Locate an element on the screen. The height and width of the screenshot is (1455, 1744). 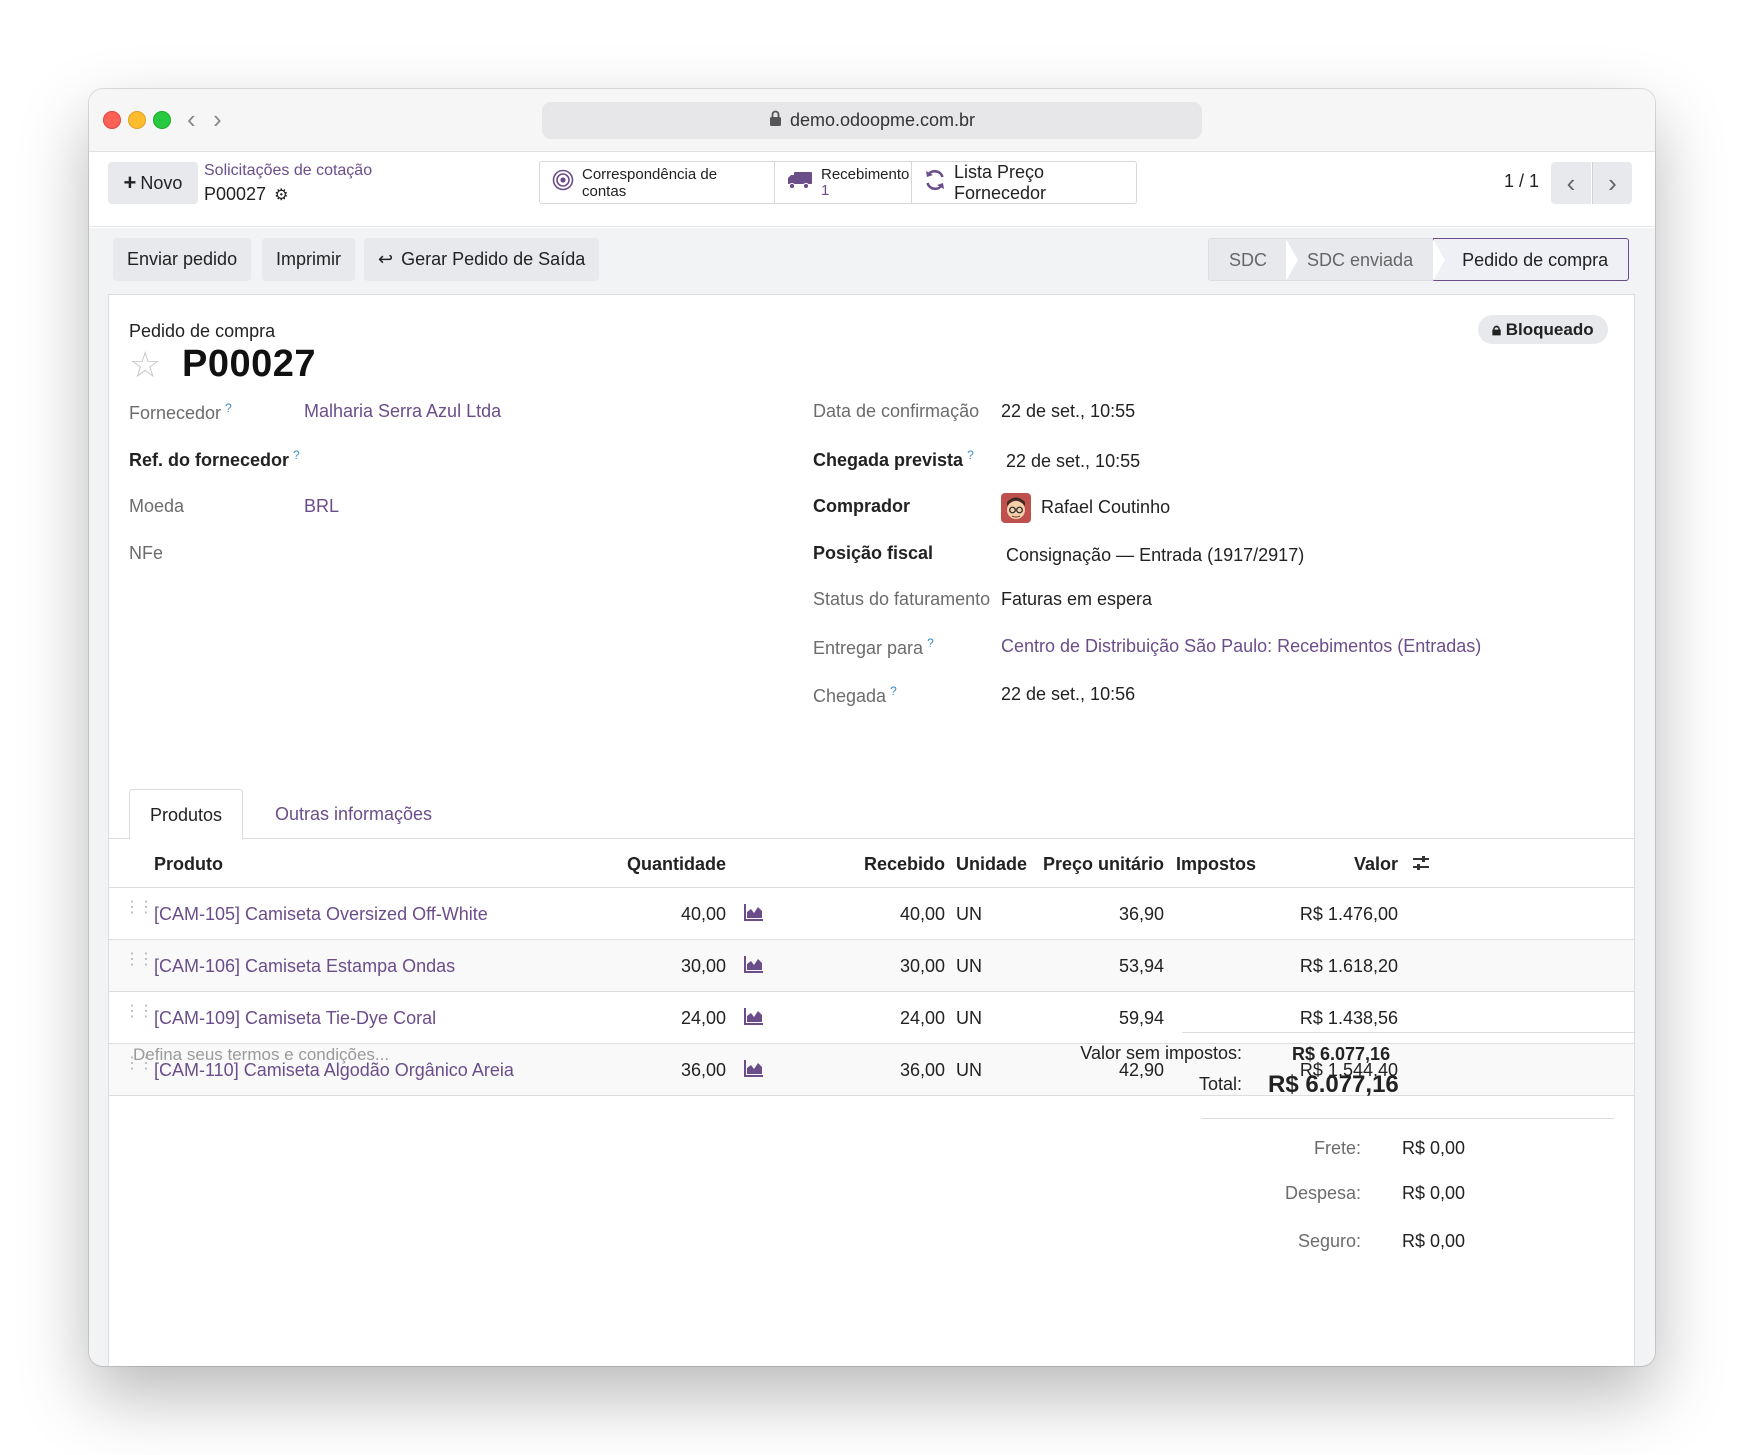
forward-arrow-icon: › is located at coordinates (217, 119).